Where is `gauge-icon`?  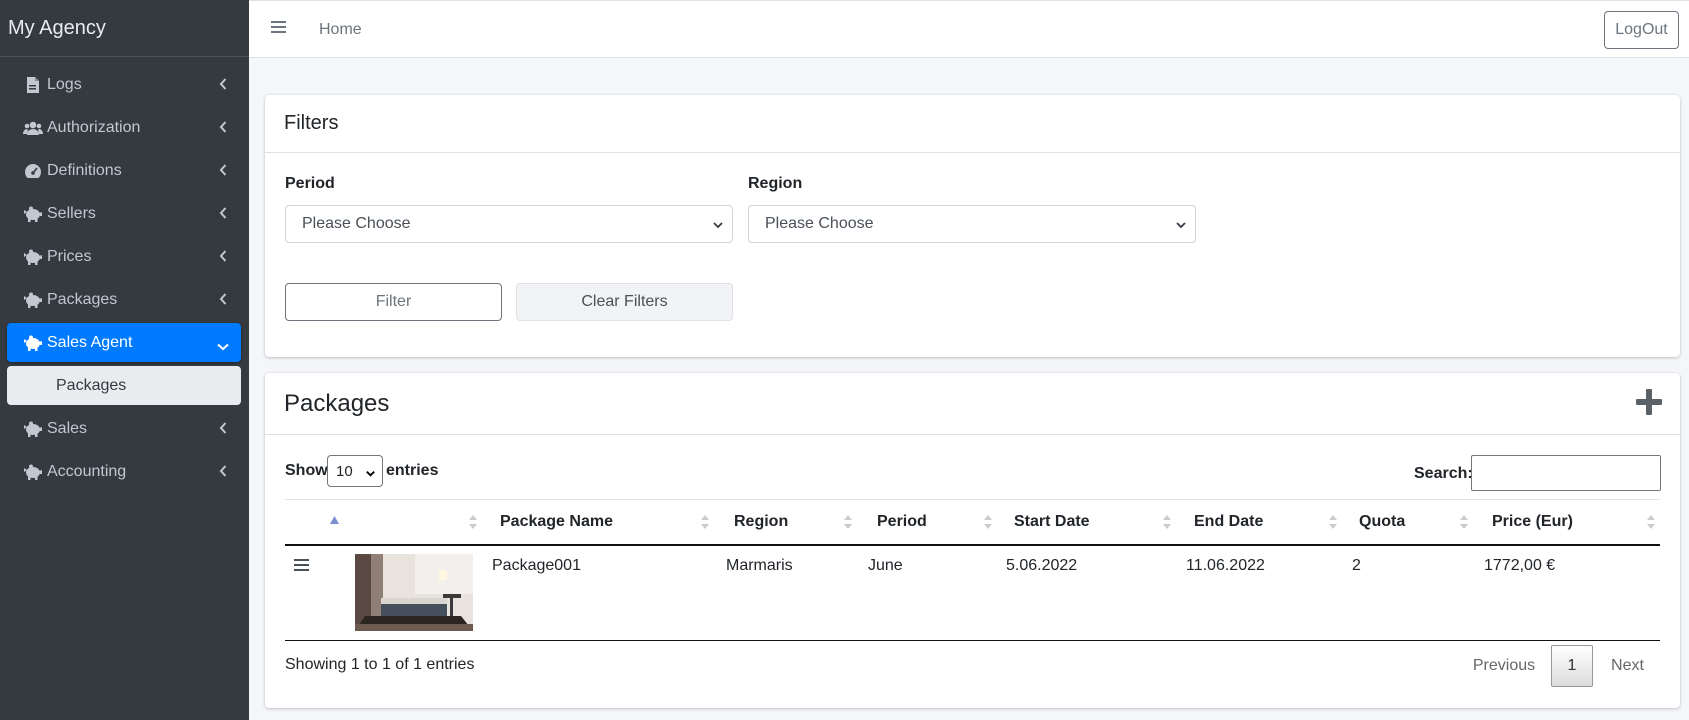
gauge-icon is located at coordinates (33, 171).